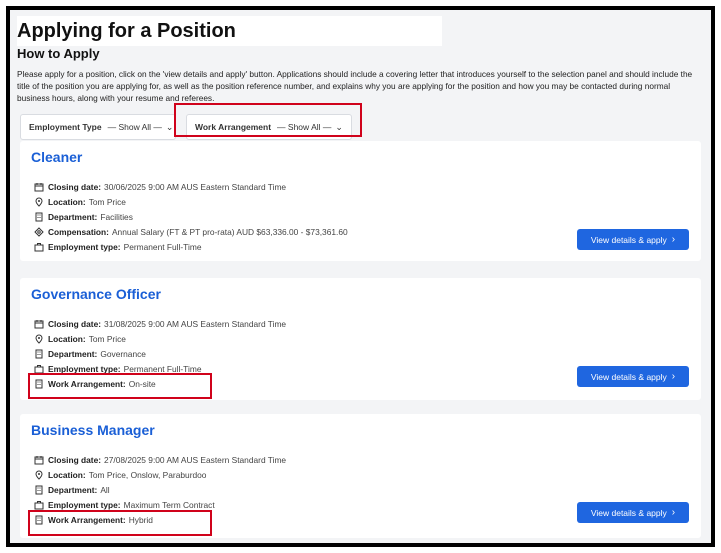 The image size is (721, 553). Describe the element at coordinates (93, 430) in the screenshot. I see `job-title-link: Business Manager` at that location.